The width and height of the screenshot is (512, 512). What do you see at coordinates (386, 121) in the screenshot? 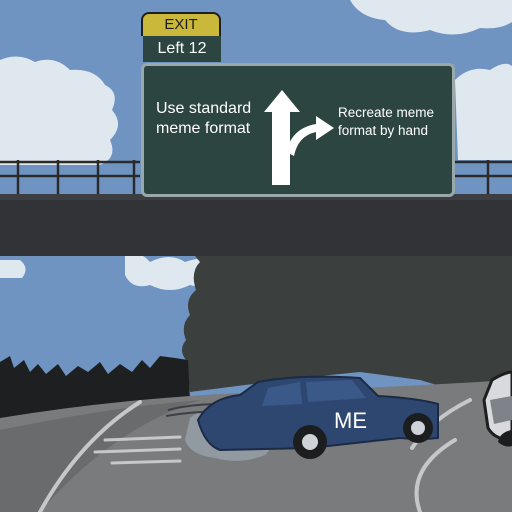
I see `right-option-text: Recreate meme format by hand` at bounding box center [386, 121].